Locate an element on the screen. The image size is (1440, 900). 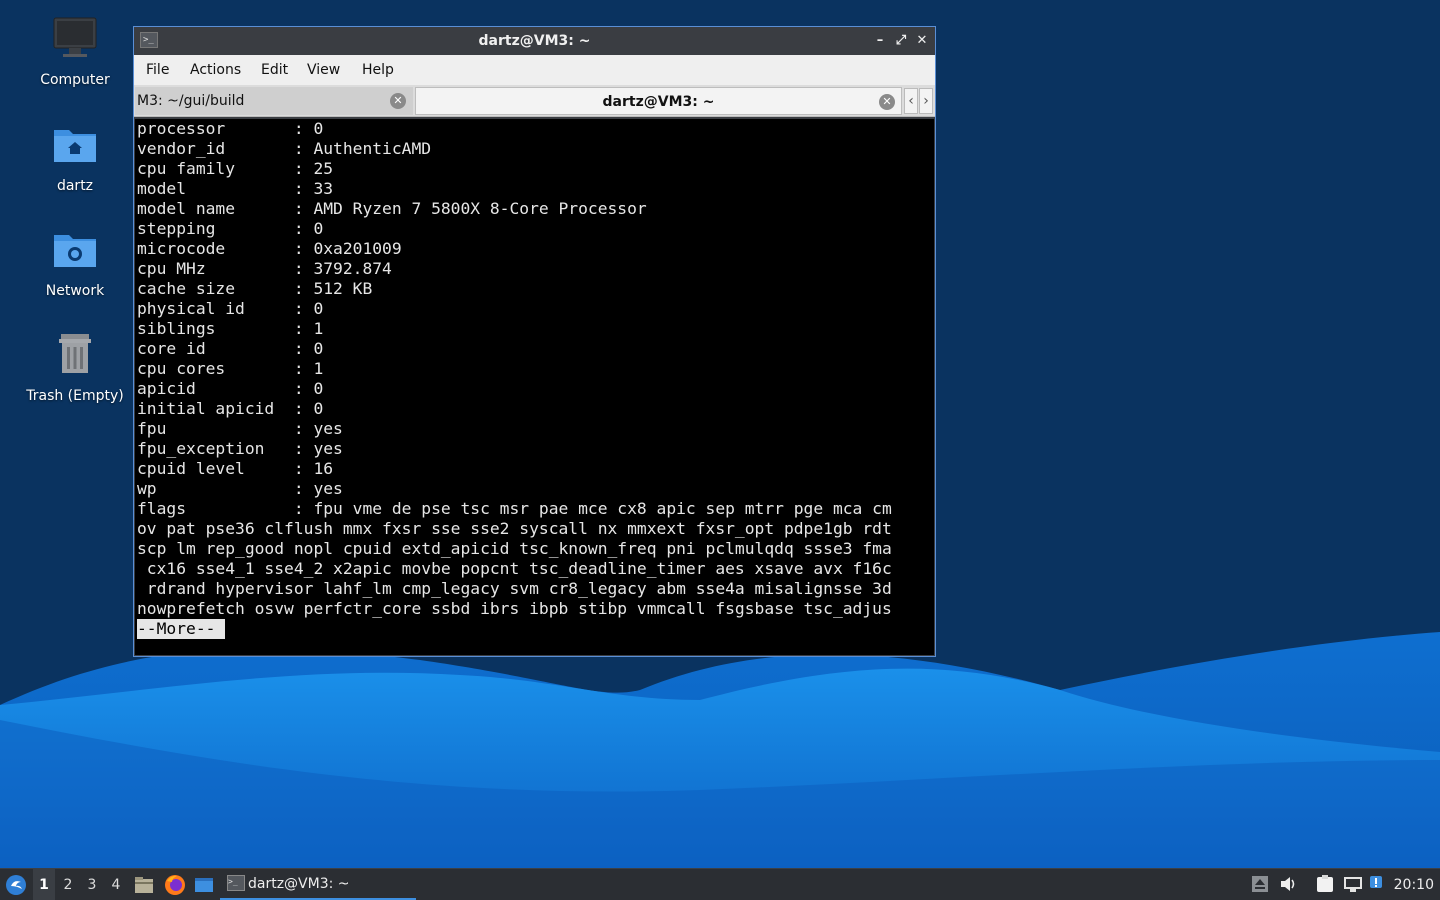
terminal-line: apicid : 0 is located at coordinates (230, 388).